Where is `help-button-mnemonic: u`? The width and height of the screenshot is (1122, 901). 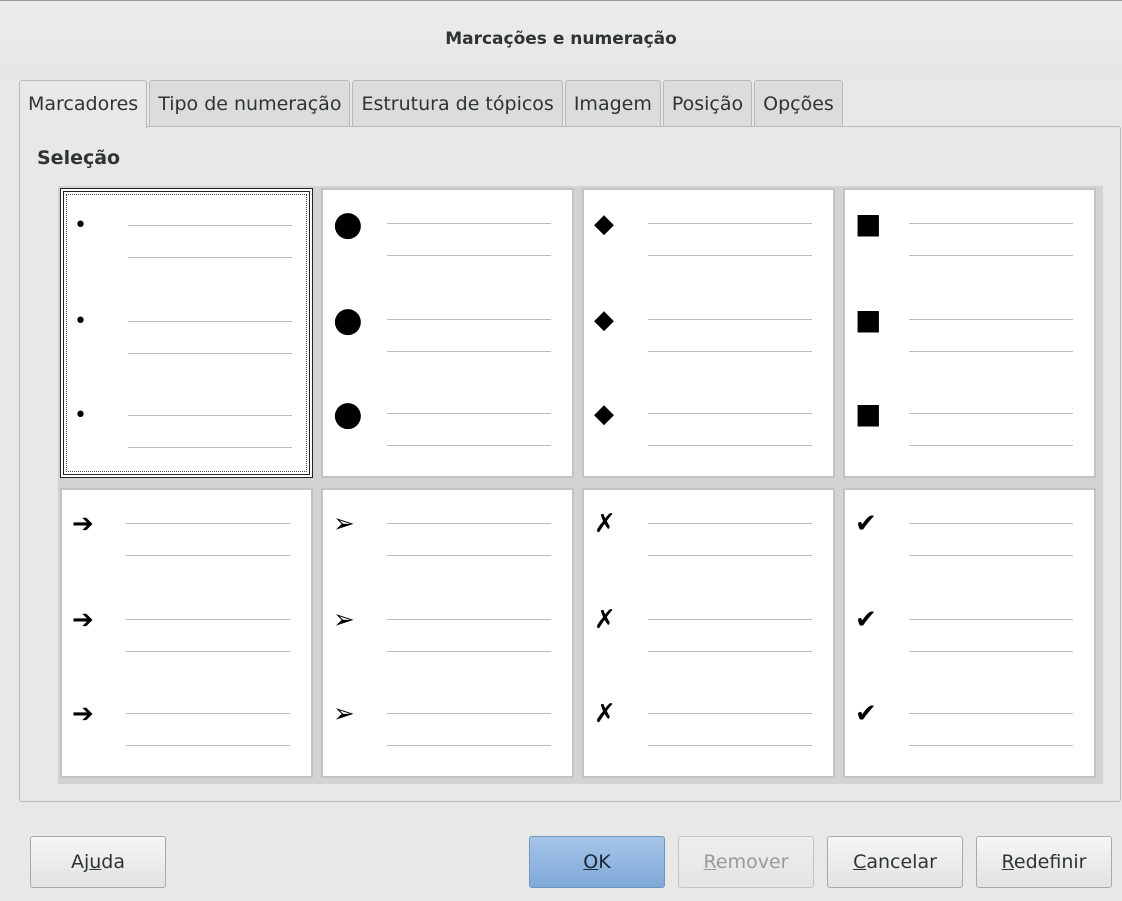
help-button-mnemonic: u is located at coordinates (95, 862).